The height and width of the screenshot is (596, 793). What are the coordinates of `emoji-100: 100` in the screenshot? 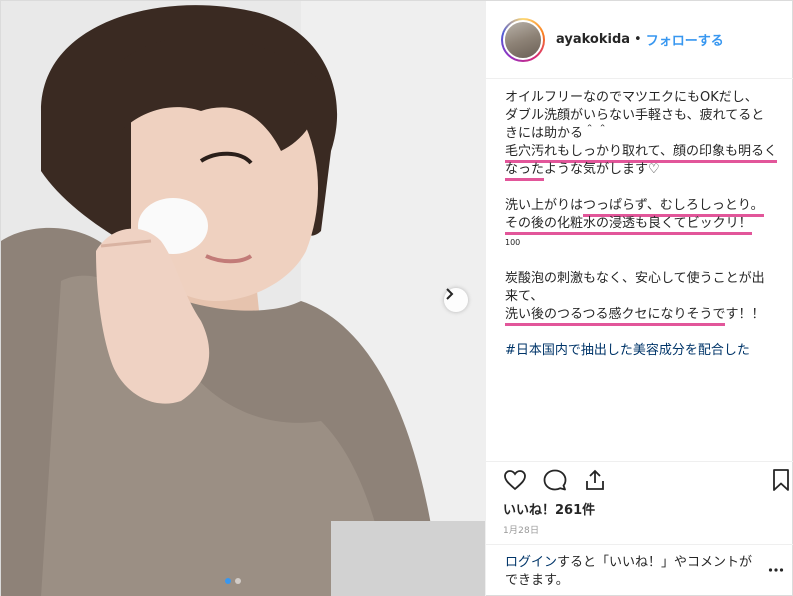 It's located at (513, 242).